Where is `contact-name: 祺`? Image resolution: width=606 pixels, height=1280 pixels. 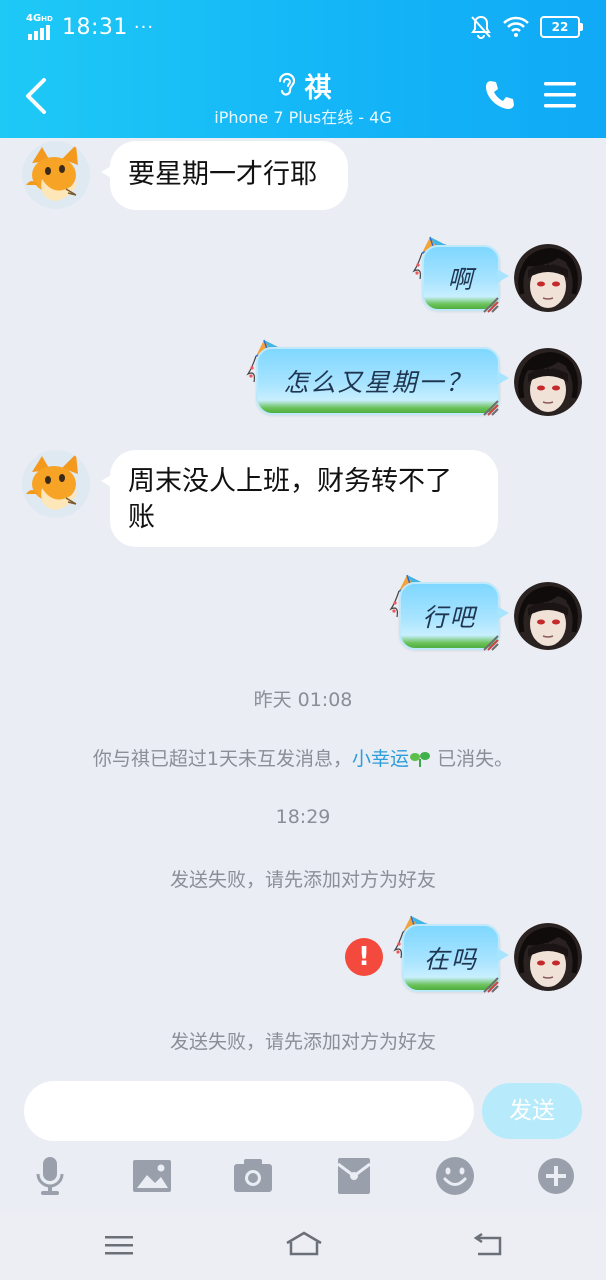 contact-name: 祺 is located at coordinates (318, 88).